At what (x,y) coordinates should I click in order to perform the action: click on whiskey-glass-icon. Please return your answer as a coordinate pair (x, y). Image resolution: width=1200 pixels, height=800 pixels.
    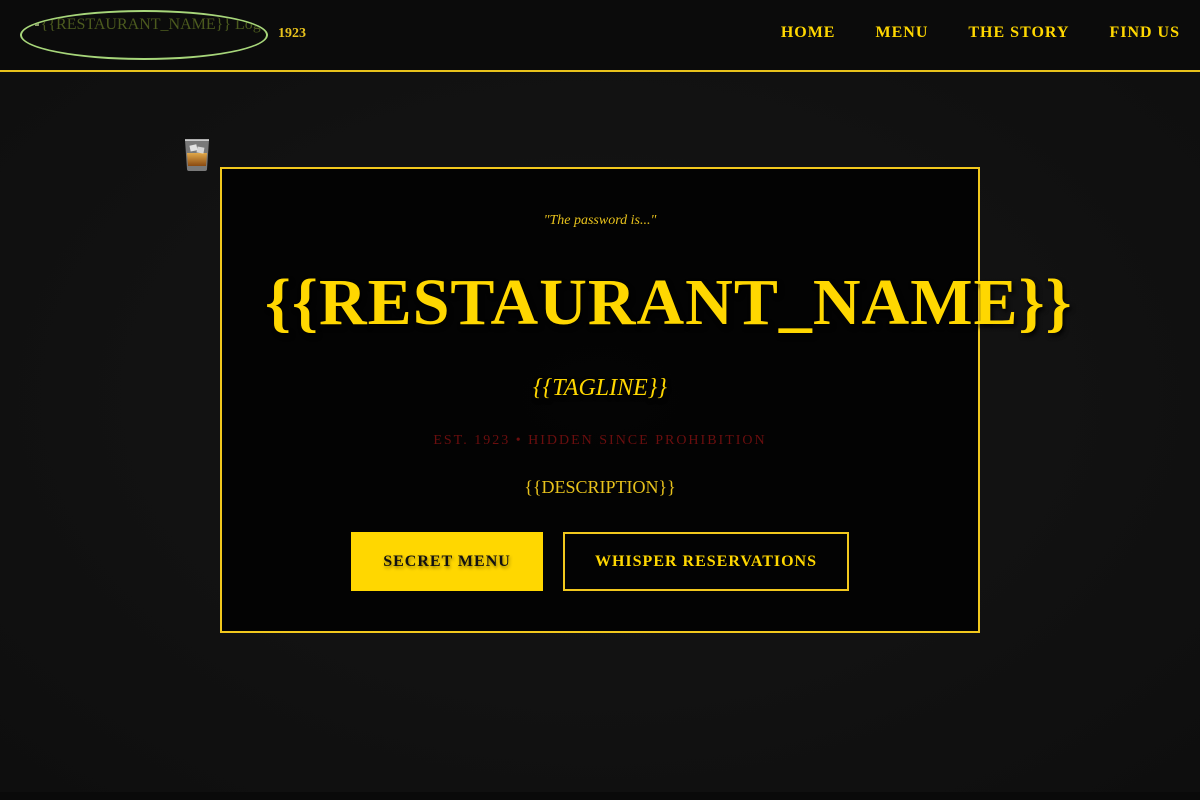
    Looking at the image, I should click on (197, 155).